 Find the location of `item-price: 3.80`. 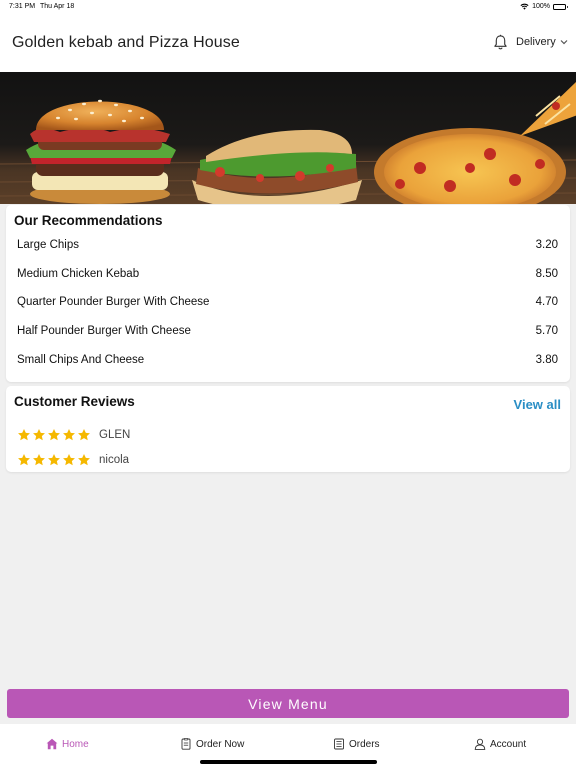

item-price: 3.80 is located at coordinates (546, 360).